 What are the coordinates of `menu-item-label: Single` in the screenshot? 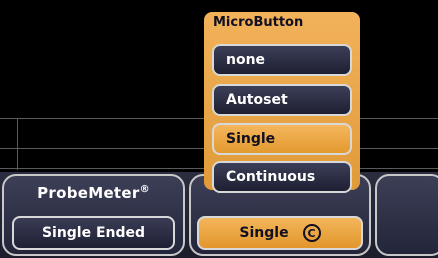 It's located at (251, 139).